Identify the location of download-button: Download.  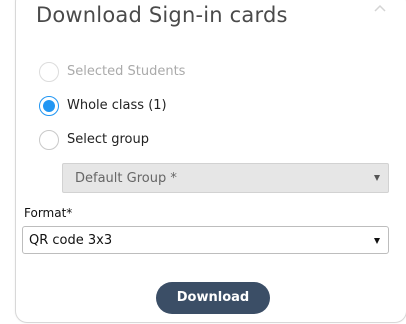
(213, 298).